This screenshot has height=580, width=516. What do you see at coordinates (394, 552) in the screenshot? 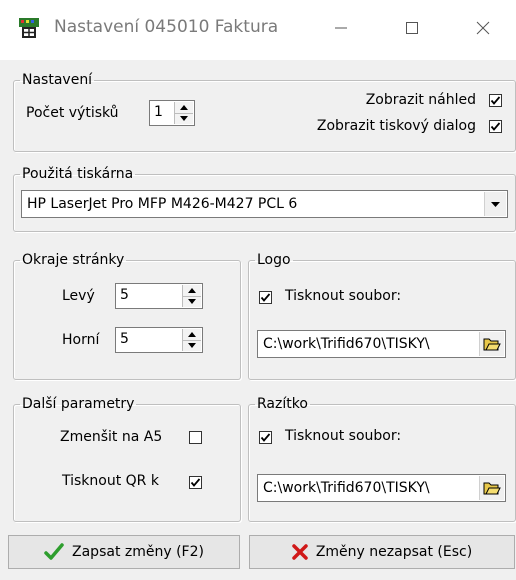
I see `cancel-button-label: Změny nezapsat (Esc)` at bounding box center [394, 552].